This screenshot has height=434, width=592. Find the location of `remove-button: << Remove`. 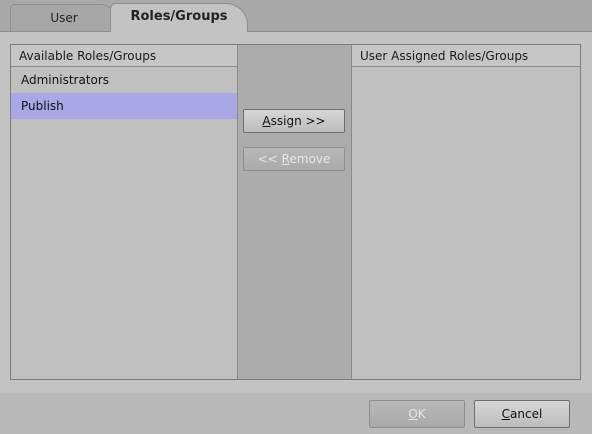

remove-button: << Remove is located at coordinates (294, 159).